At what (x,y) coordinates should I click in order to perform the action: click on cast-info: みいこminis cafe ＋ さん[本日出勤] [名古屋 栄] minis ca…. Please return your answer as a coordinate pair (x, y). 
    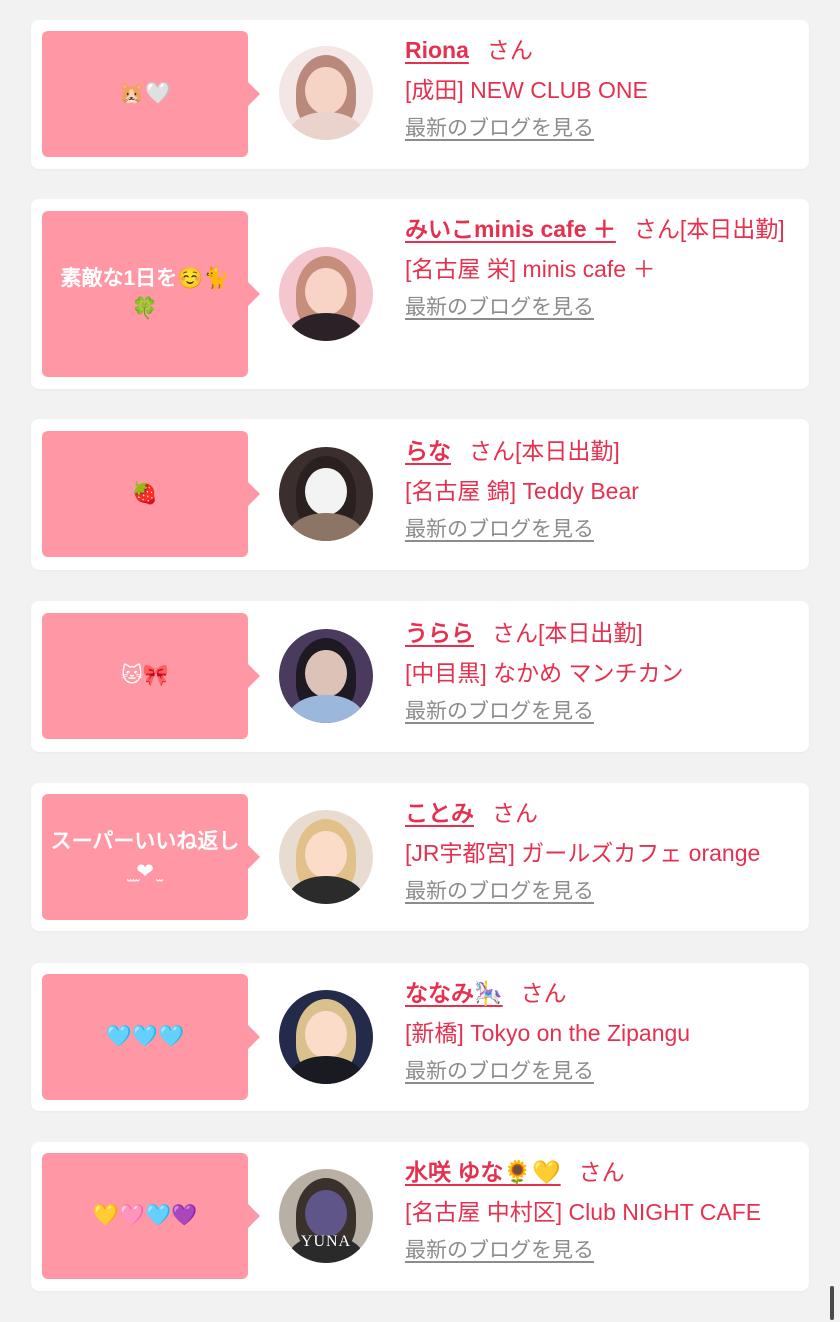
    Looking at the image, I should click on (602, 266).